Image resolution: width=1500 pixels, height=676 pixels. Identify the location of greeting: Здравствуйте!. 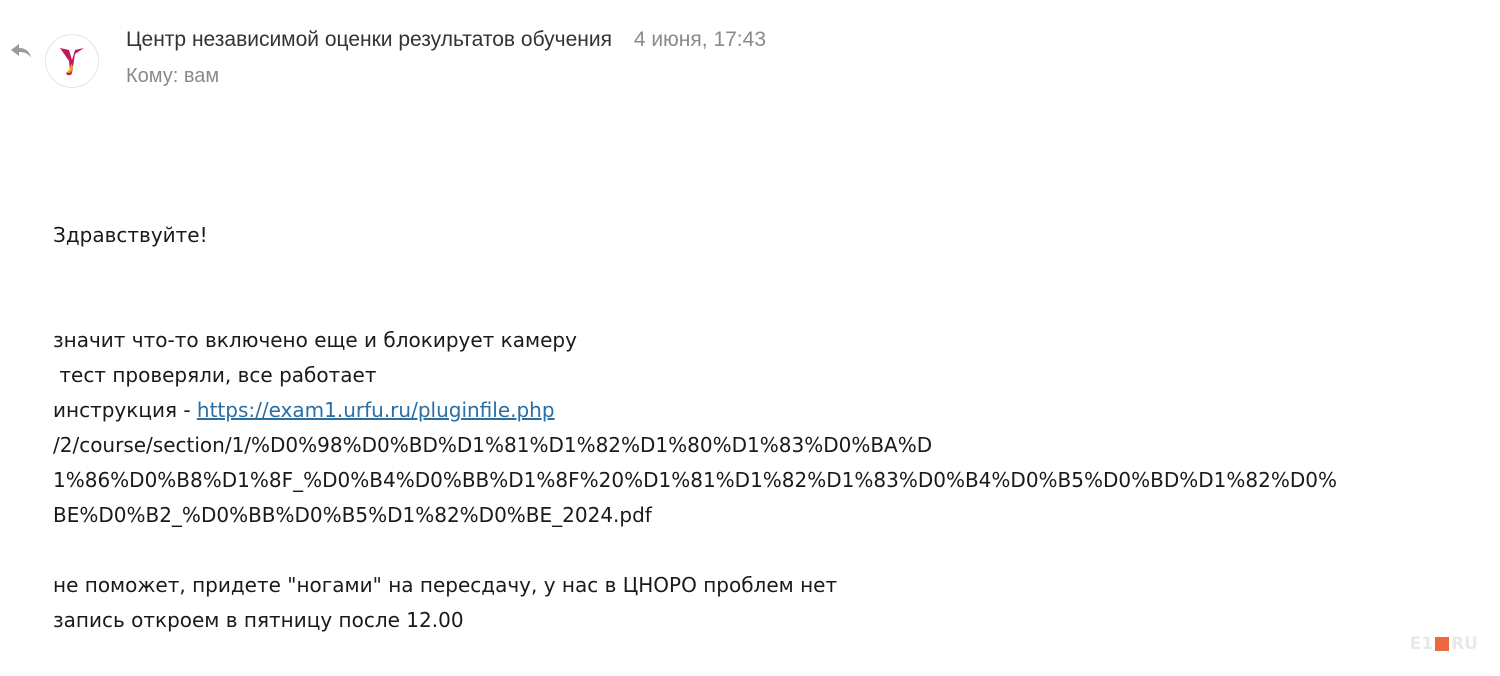
(130, 235).